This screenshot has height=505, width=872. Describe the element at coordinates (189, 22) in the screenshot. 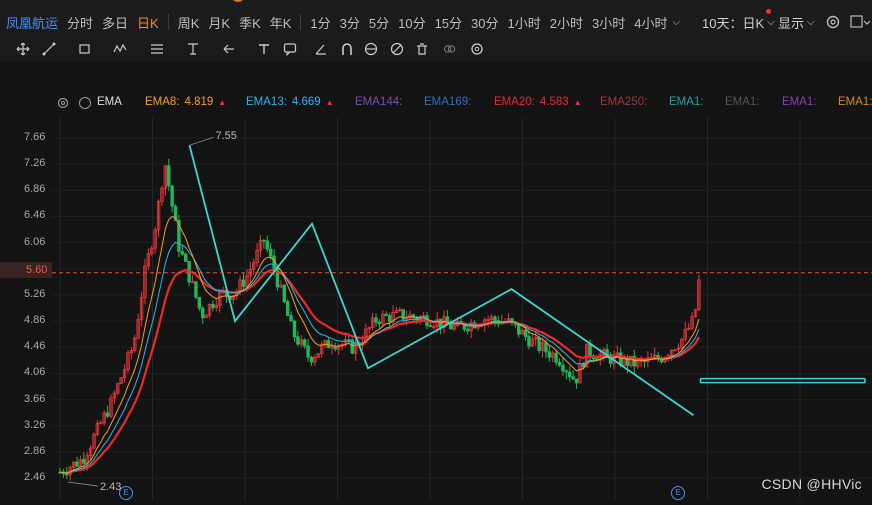

I see `timeframe-3: 周K` at that location.